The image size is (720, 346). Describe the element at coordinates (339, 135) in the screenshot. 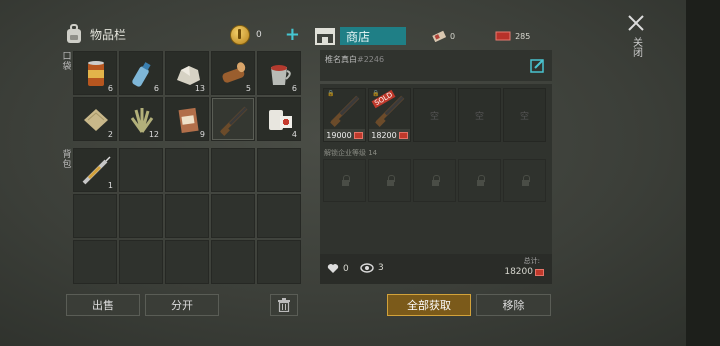

I see `price-value: 19000` at that location.